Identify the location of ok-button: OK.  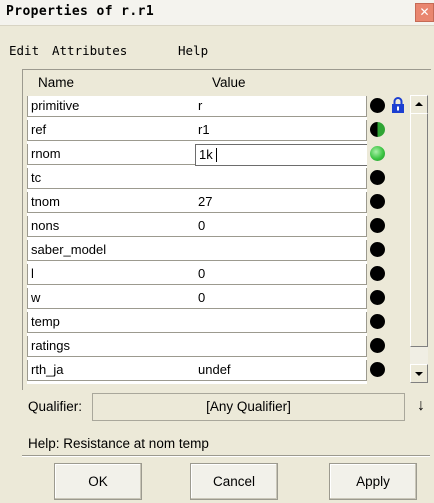
(98, 481).